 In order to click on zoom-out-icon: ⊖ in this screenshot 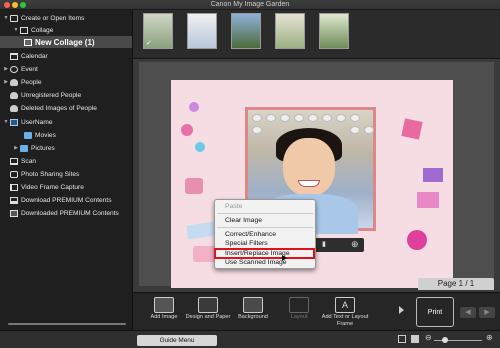, I will do `click(428, 337)`.